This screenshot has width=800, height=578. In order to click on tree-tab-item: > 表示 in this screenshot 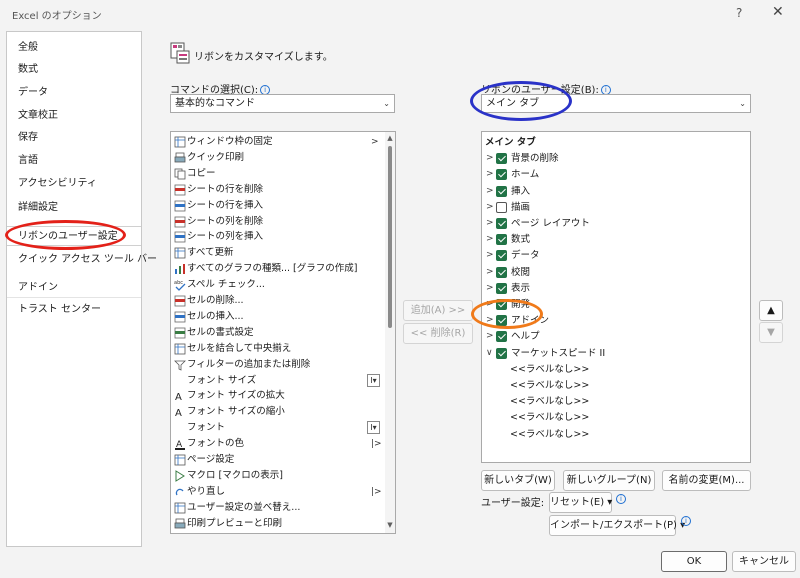, I will do `click(615, 288)`.